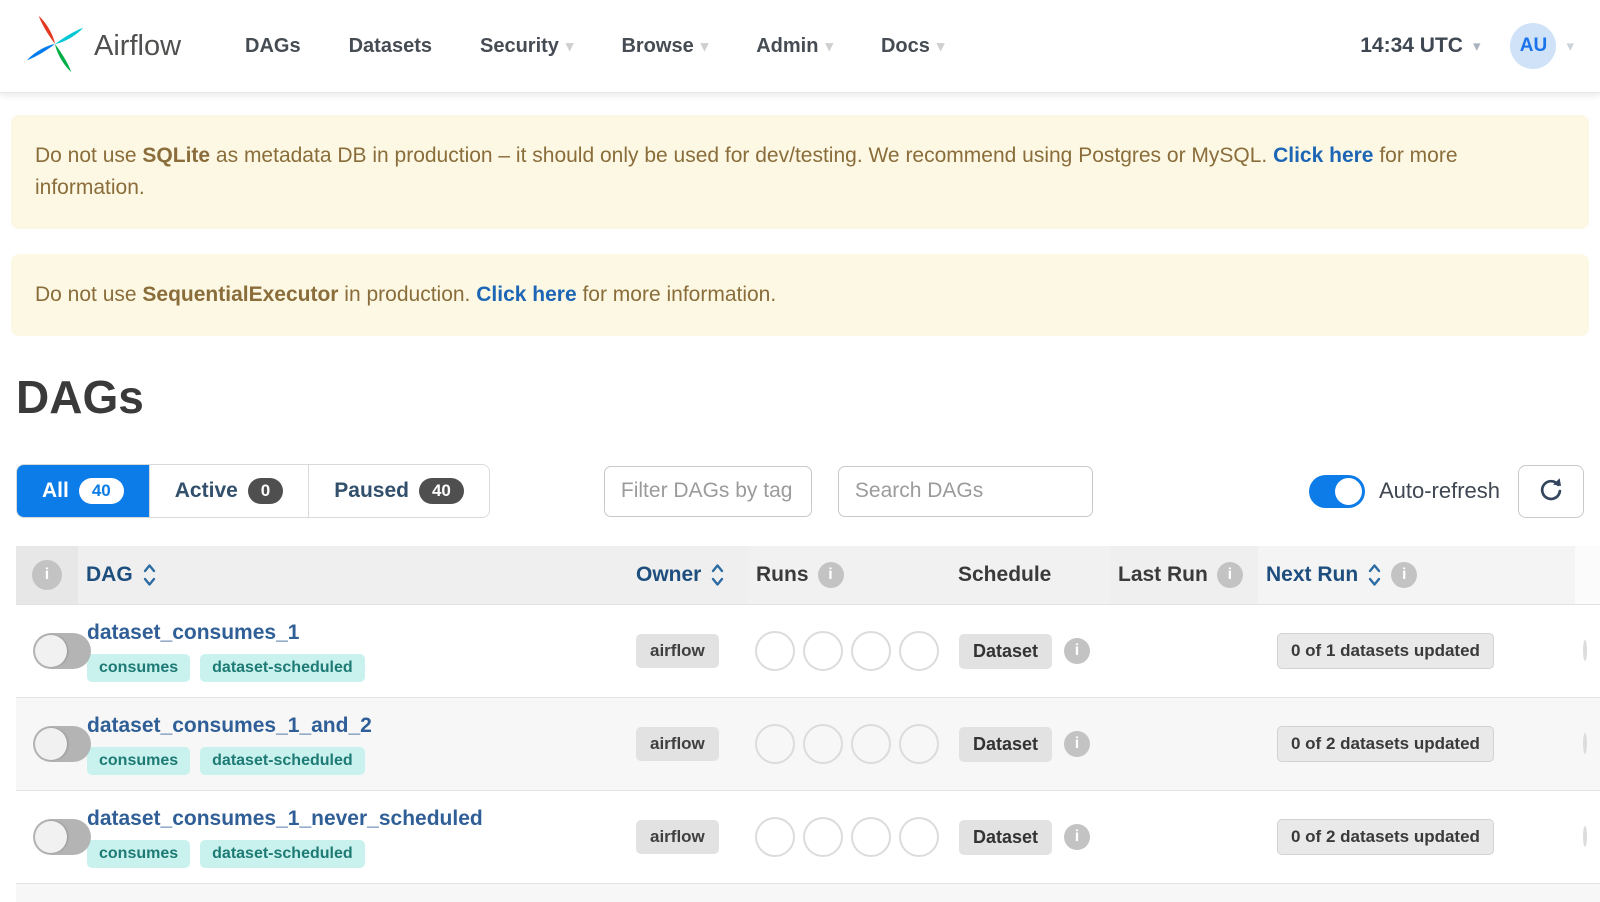  I want to click on sqlite-docs-link: Click here, so click(1323, 155).